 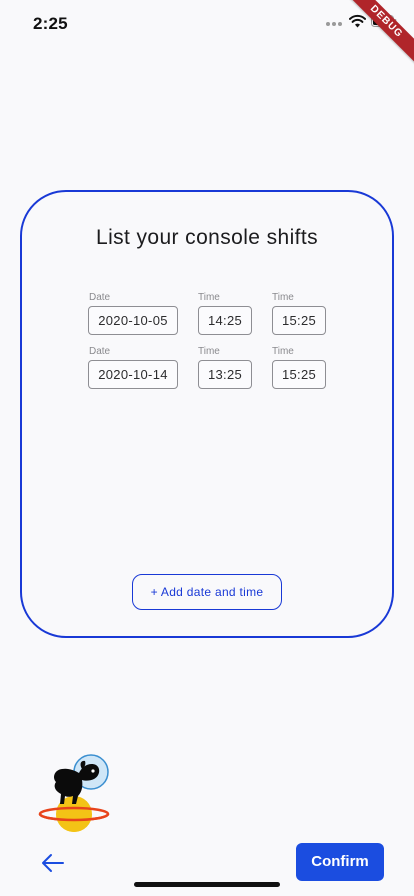 I want to click on shift-row: Date 2020-10-05 Time 14:25 Time 15:25, so click(x=207, y=315).